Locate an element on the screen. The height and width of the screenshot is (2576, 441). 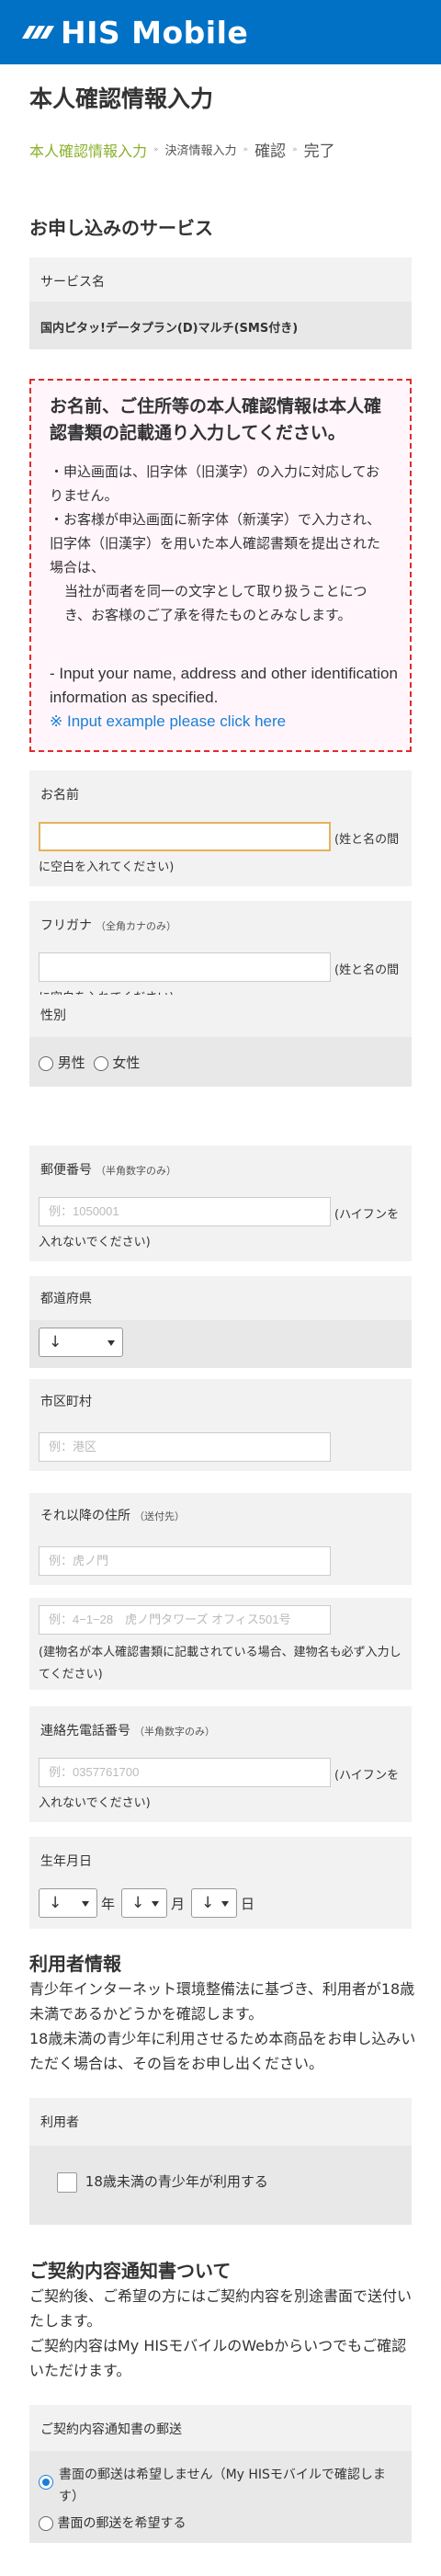
name-label: お名前 is located at coordinates (60, 795).